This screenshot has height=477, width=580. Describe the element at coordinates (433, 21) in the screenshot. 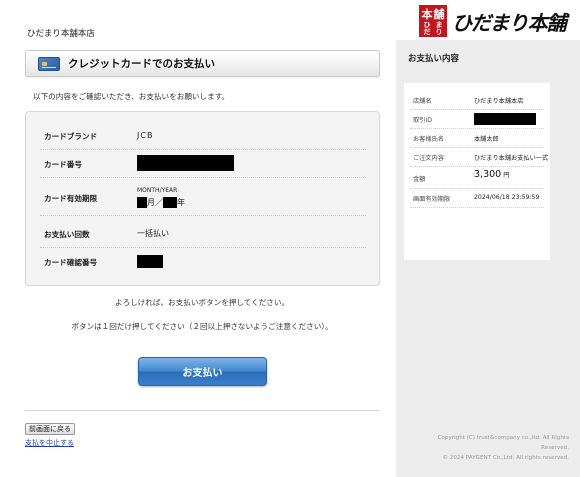

I see `logo-seal: 本 舗 ひだ まり` at that location.